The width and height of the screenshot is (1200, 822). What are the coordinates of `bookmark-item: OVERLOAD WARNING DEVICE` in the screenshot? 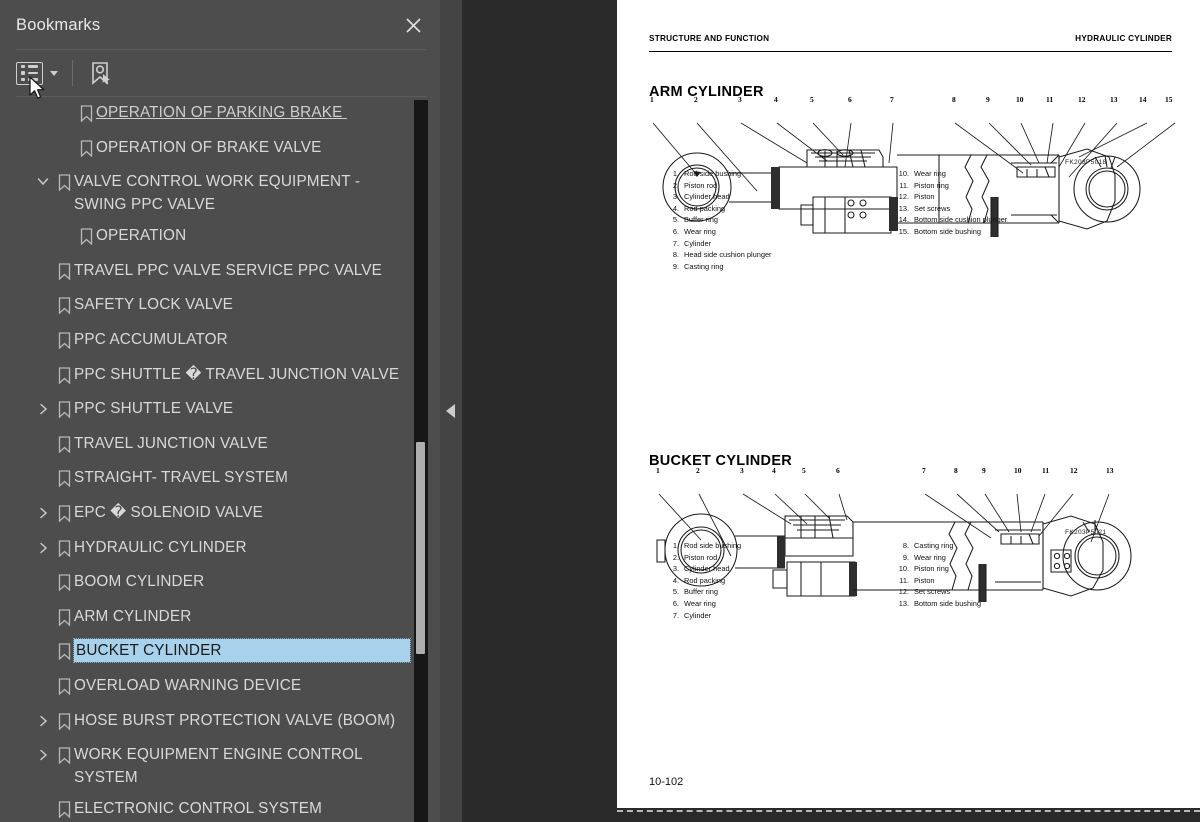 It's located at (220, 687).